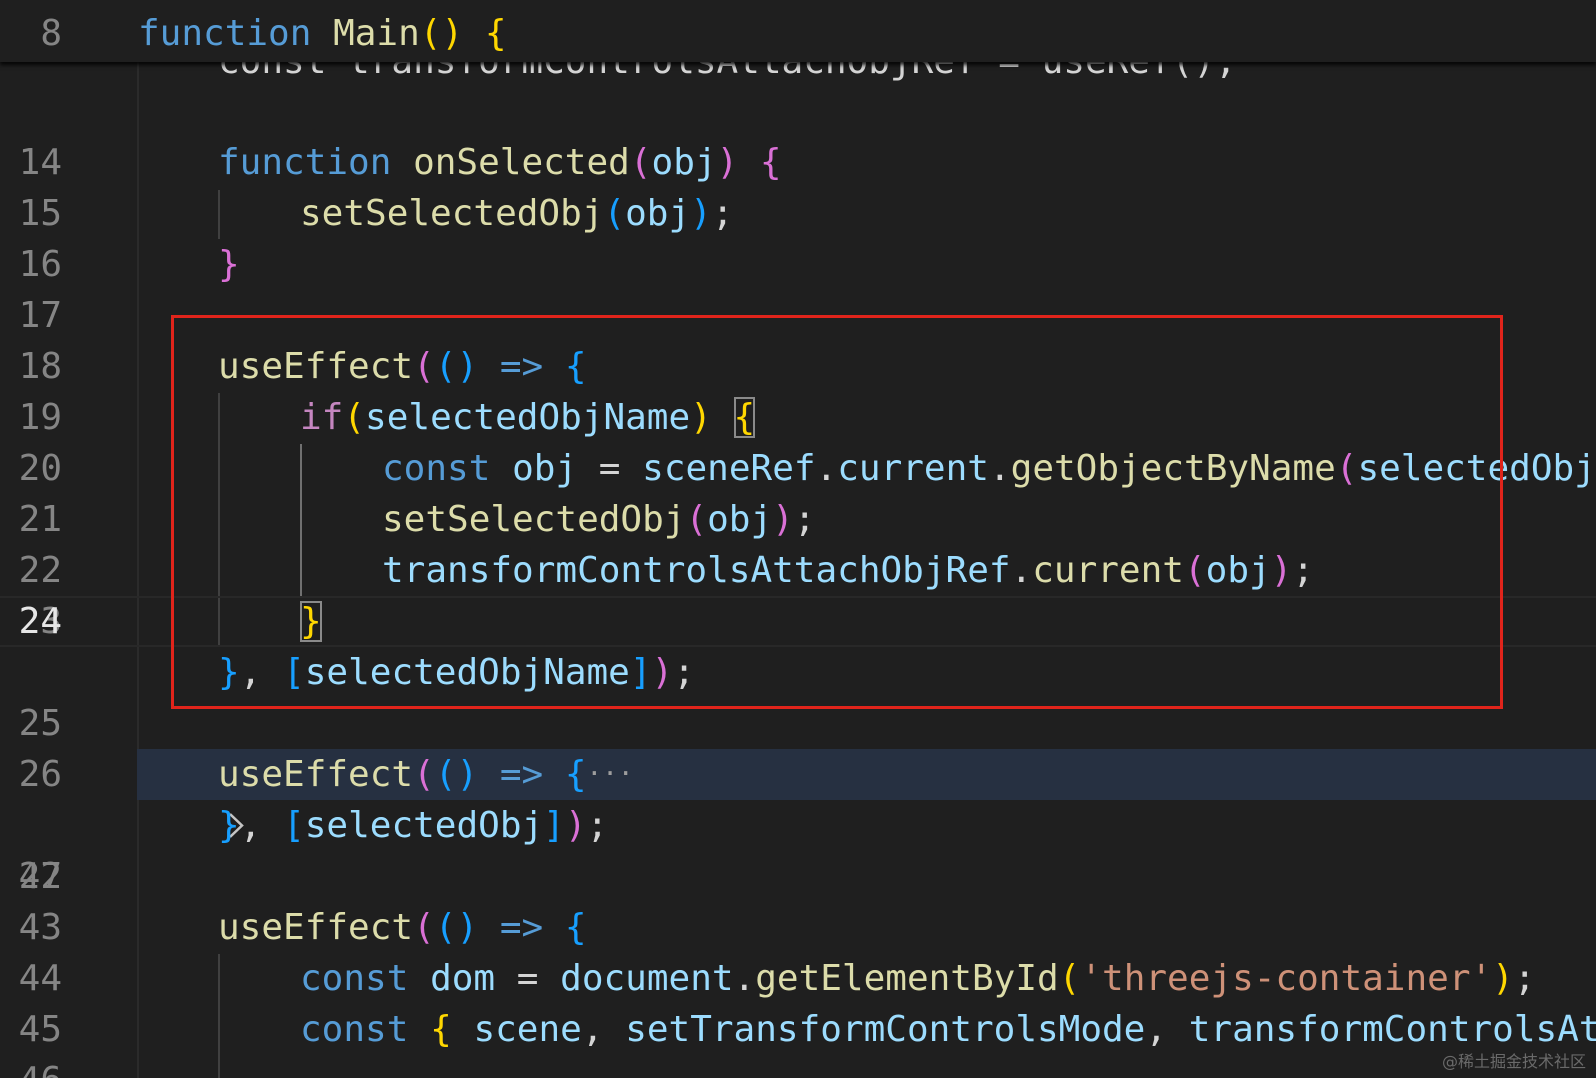  I want to click on code-text: function onSelected(obj) {, so click(500, 162).